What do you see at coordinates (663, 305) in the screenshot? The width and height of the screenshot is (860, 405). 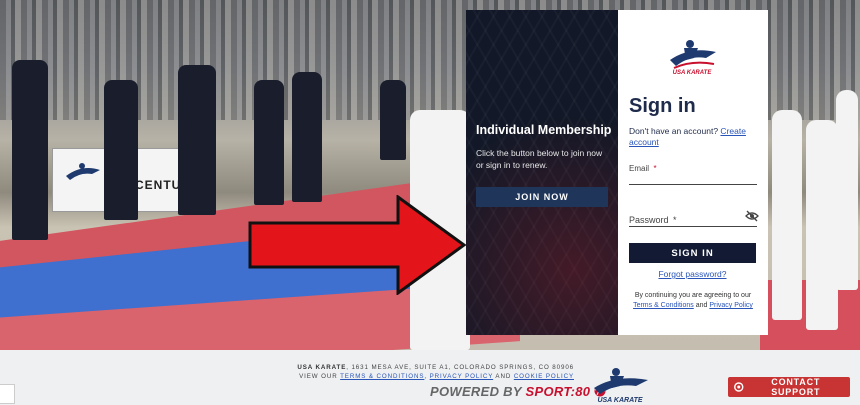 I see `terms-link: Terms & Conditions` at bounding box center [663, 305].